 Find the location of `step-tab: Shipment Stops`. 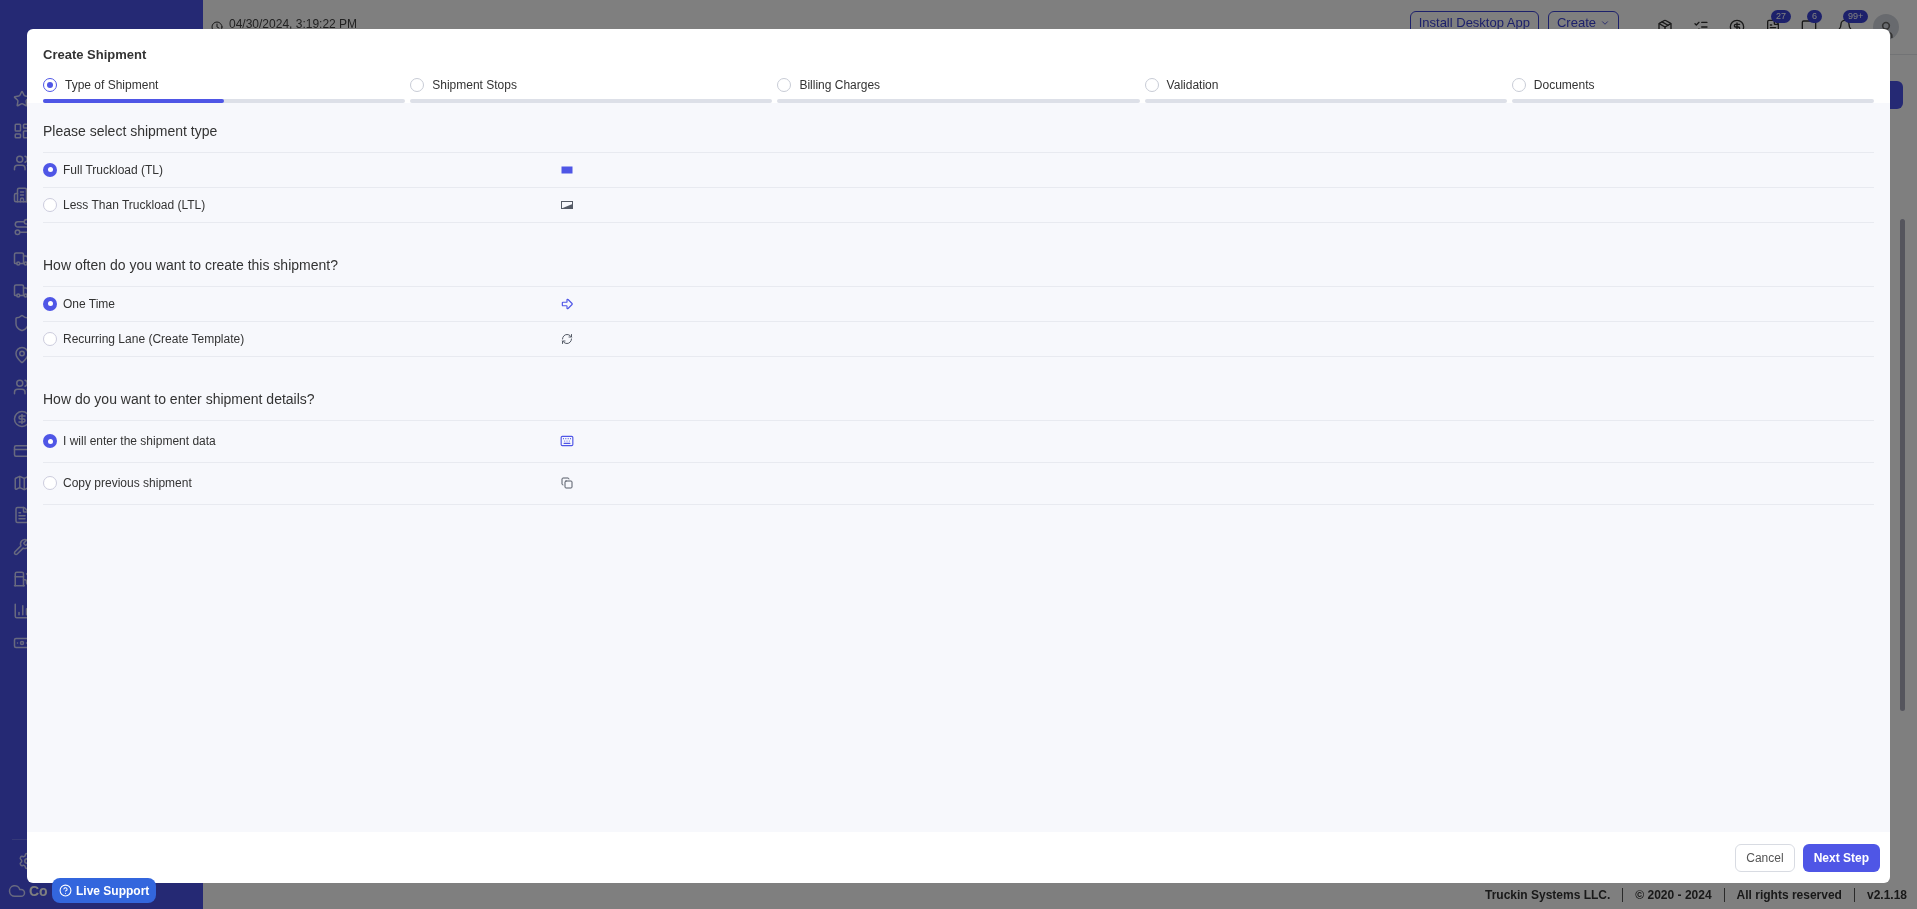

step-tab: Shipment Stops is located at coordinates (591, 89).